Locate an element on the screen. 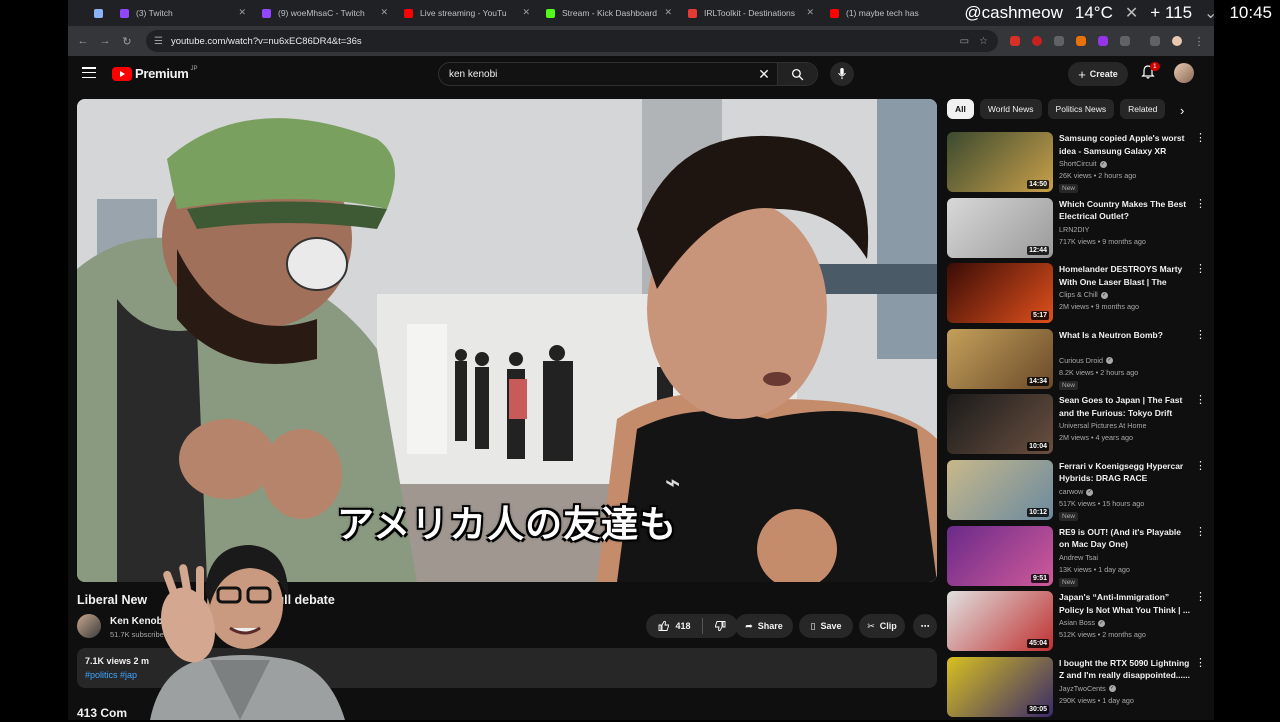  share-button: ➦ Share is located at coordinates (764, 626).